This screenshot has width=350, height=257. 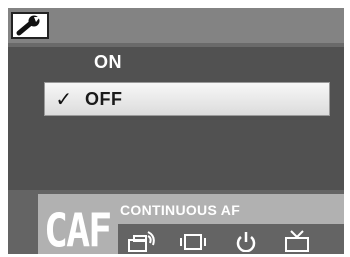 I want to click on menu-header, so click(x=176, y=25).